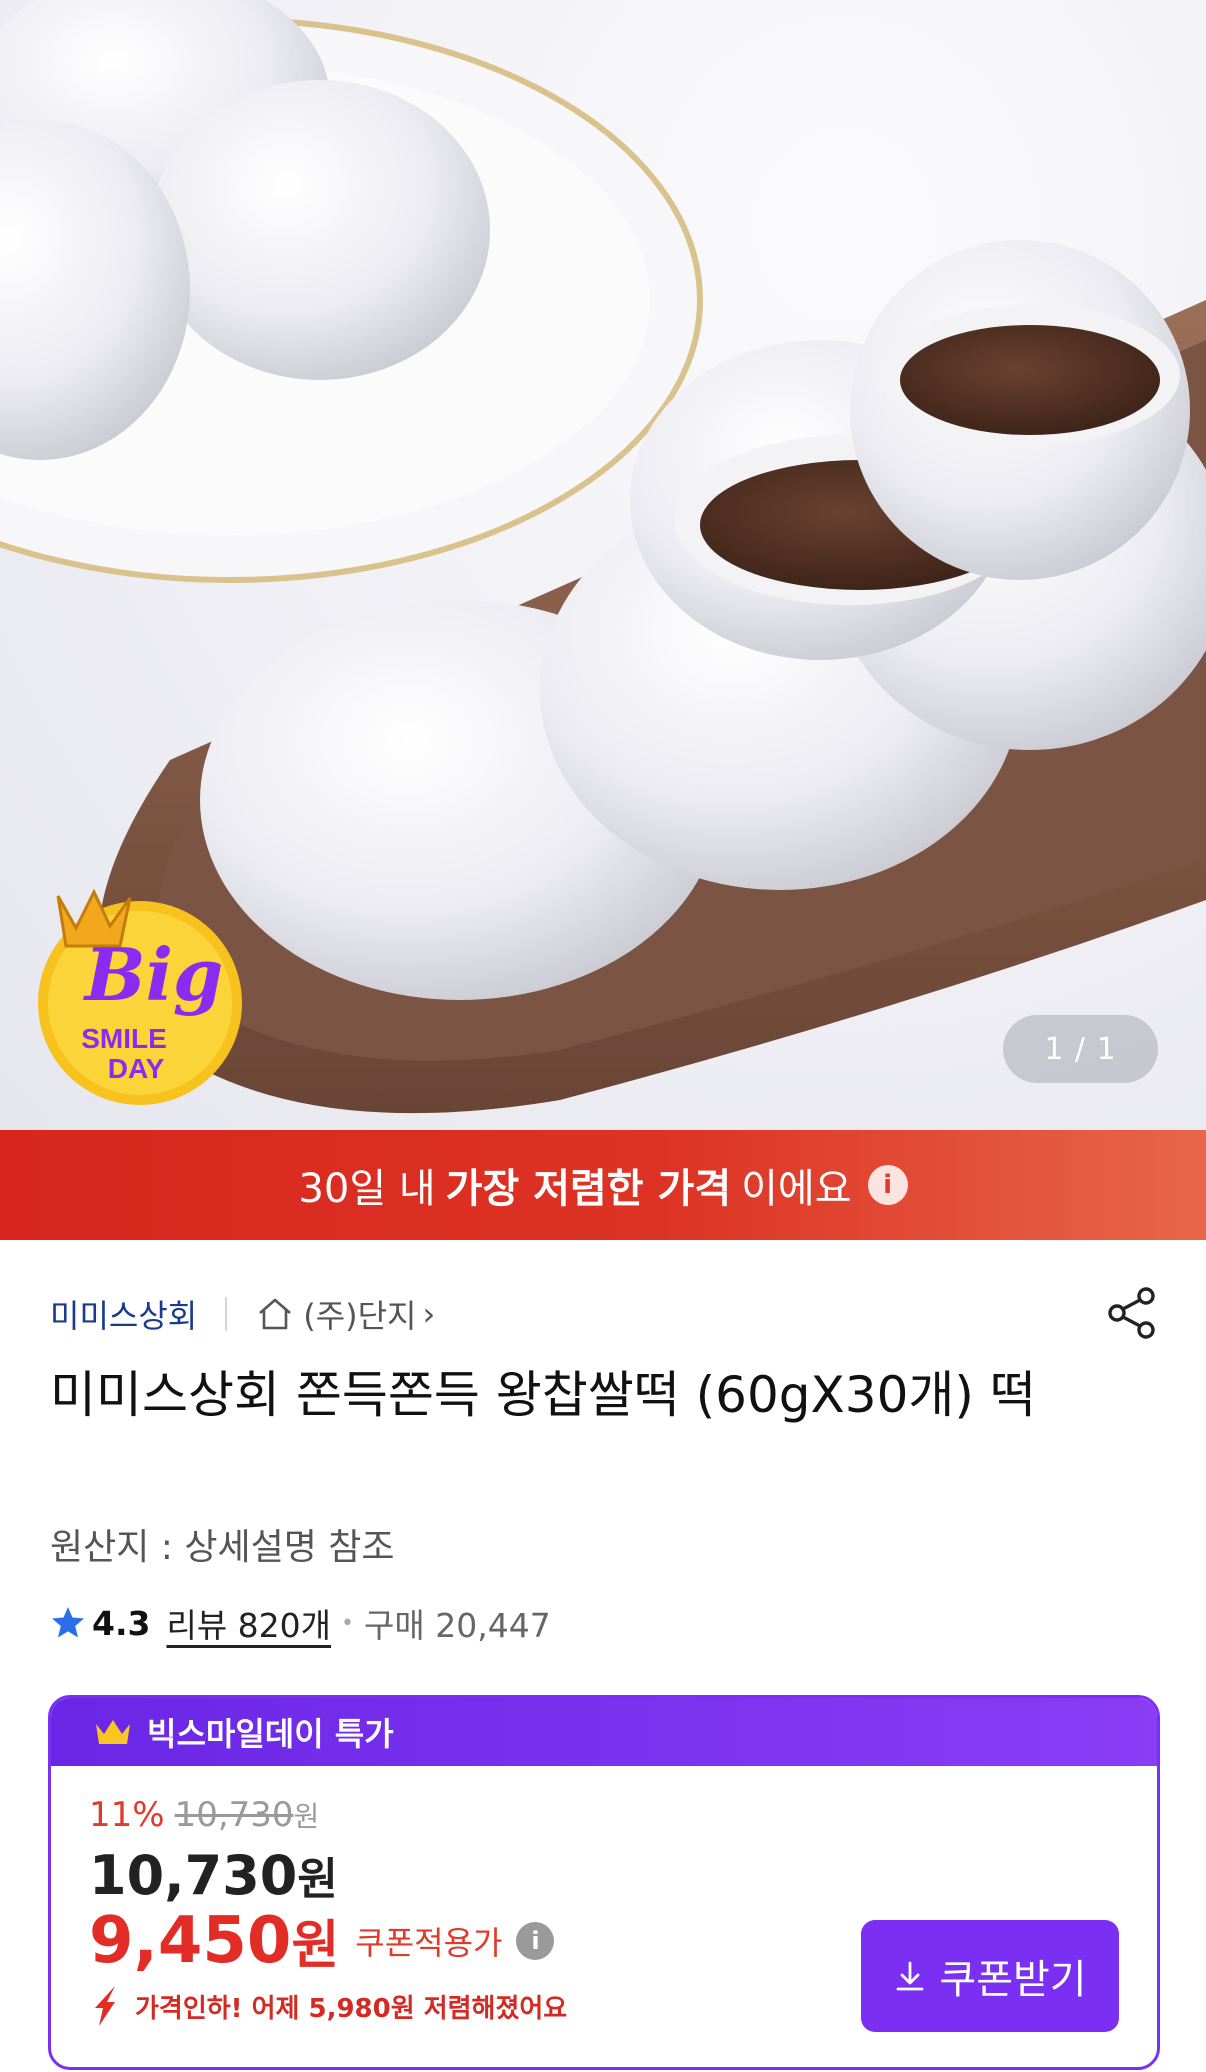  Describe the element at coordinates (543, 1395) in the screenshot. I see `product-title: 미미스상회 쫀득쫀득 왕찹쌀떡 (60gX30개) 떡` at that location.